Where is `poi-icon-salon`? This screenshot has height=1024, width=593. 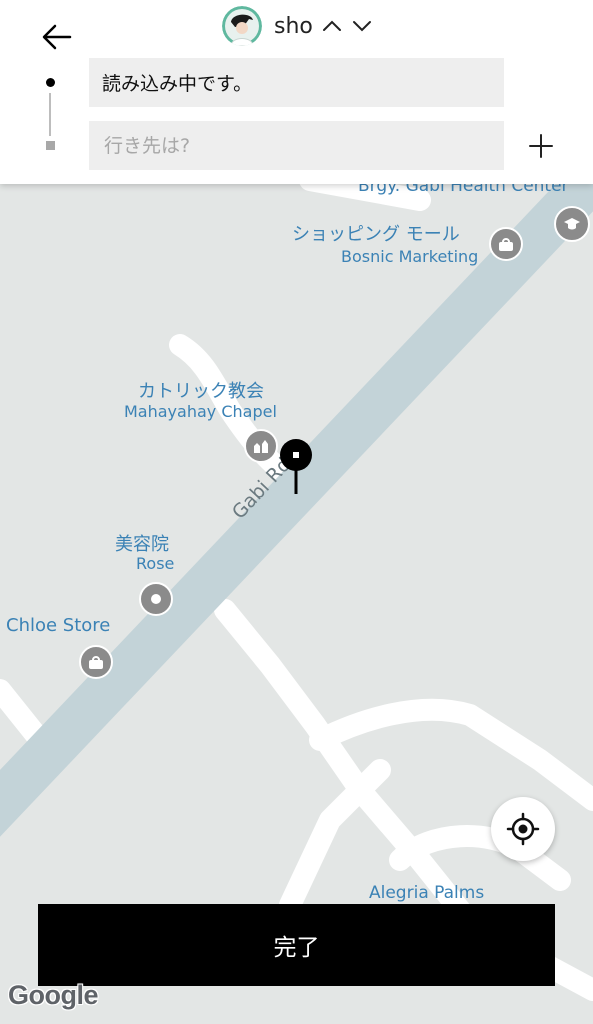 poi-icon-salon is located at coordinates (156, 599).